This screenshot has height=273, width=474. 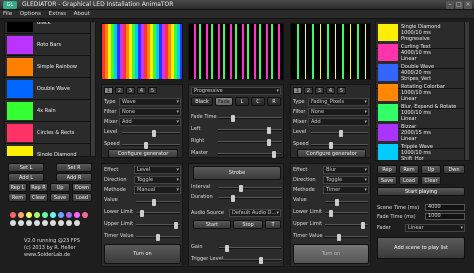 I want to click on rep-r-button: Rep R, so click(x=38, y=187).